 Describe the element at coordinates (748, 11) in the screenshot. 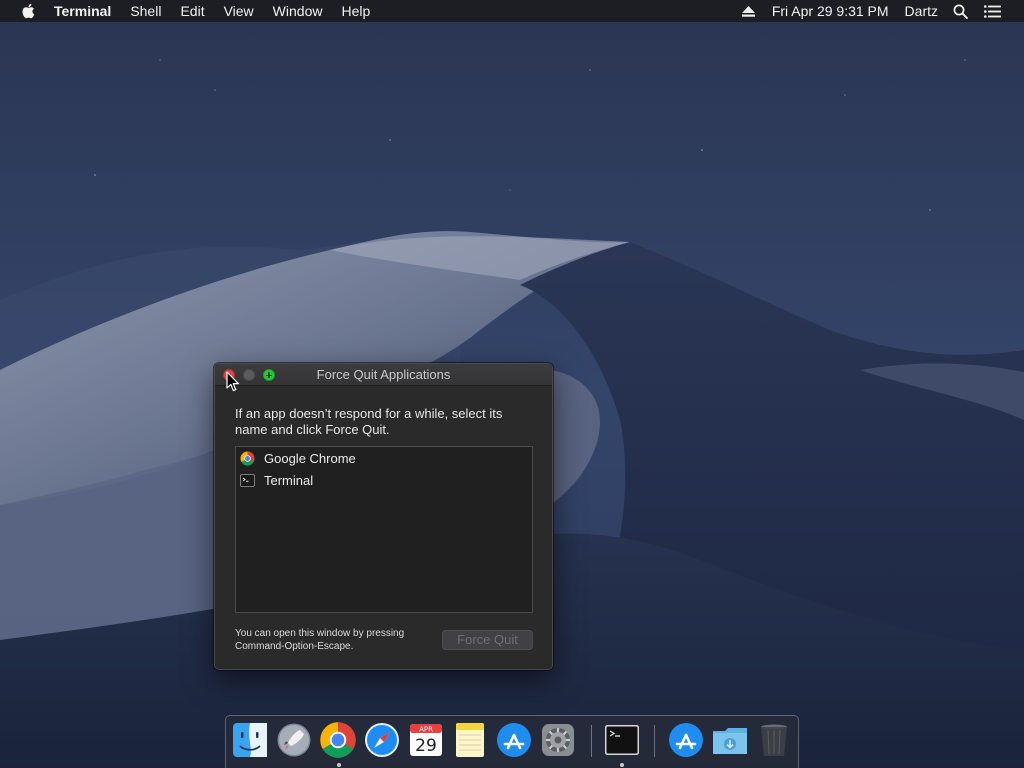

I see `eject-icon` at that location.